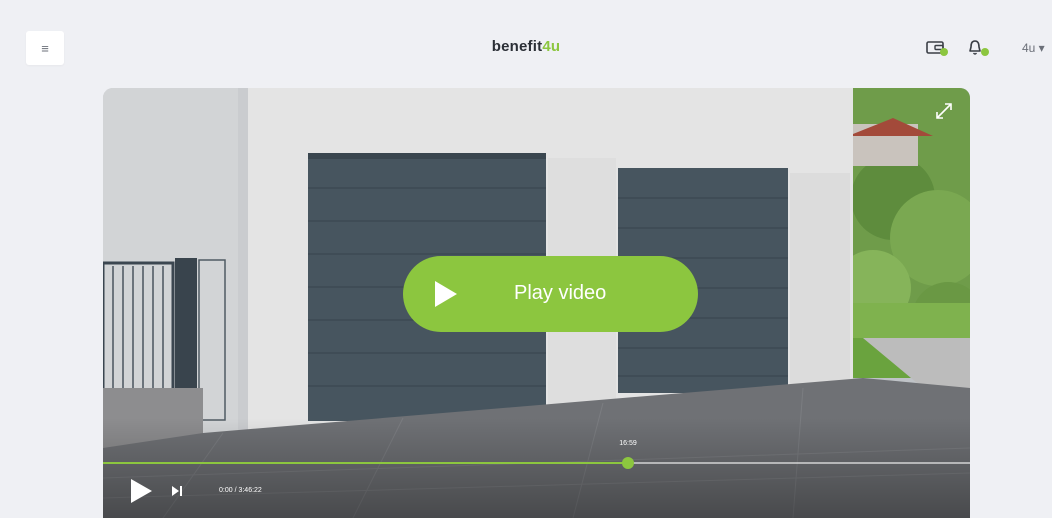  I want to click on play-pause-button, so click(141, 491).